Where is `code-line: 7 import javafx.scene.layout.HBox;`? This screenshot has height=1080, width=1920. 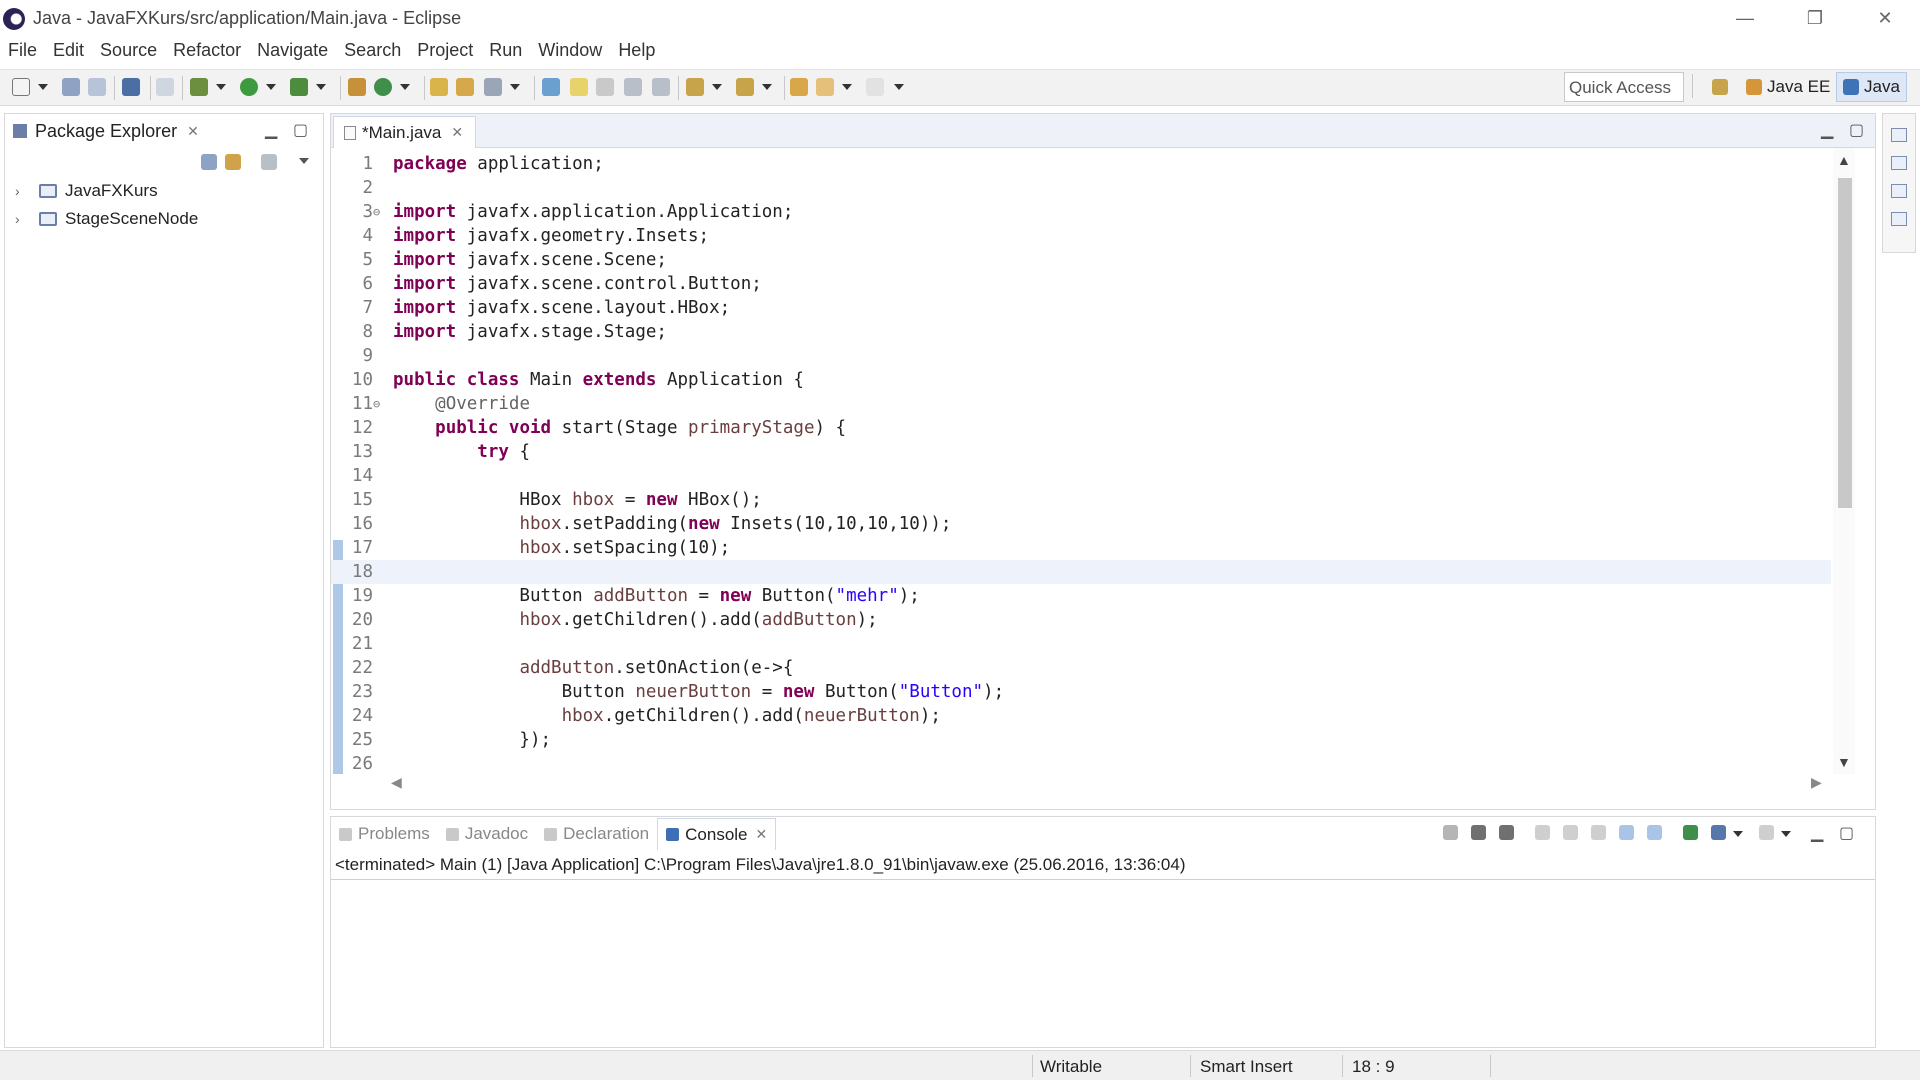
code-line: 7 import javafx.scene.layout.HBox; is located at coordinates (1081, 308).